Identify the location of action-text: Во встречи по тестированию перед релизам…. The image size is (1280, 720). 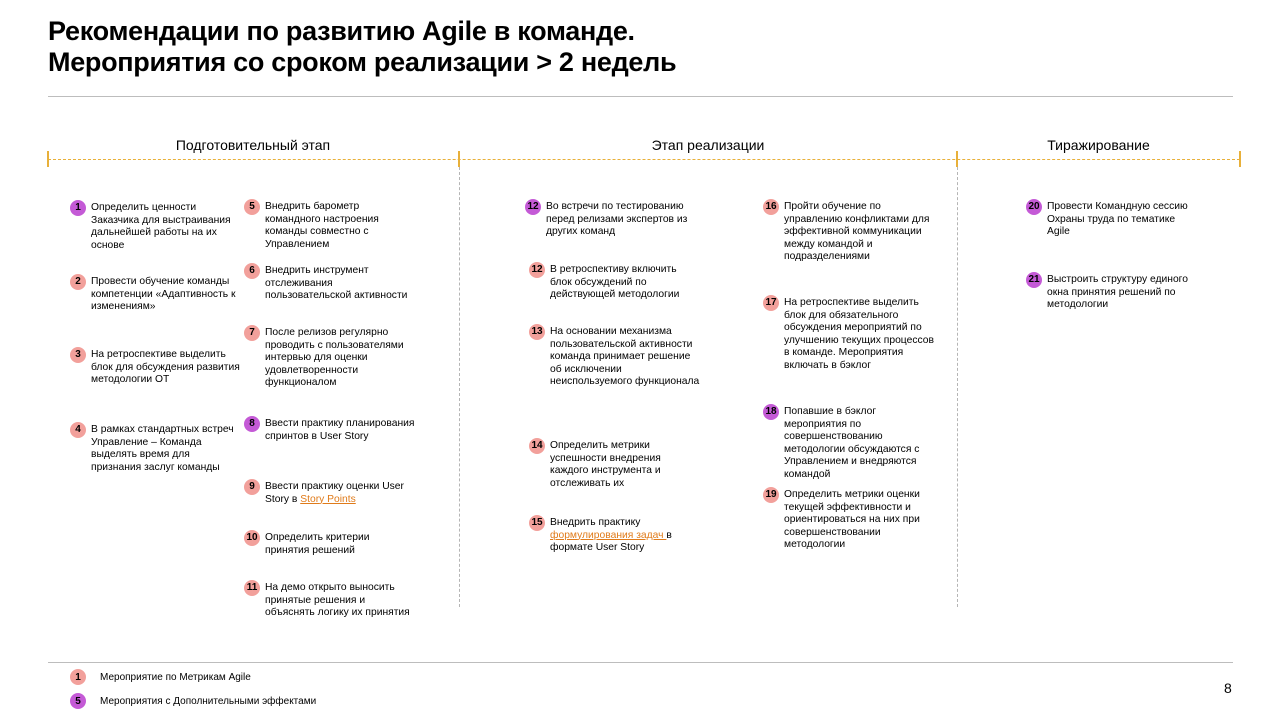
(617, 219).